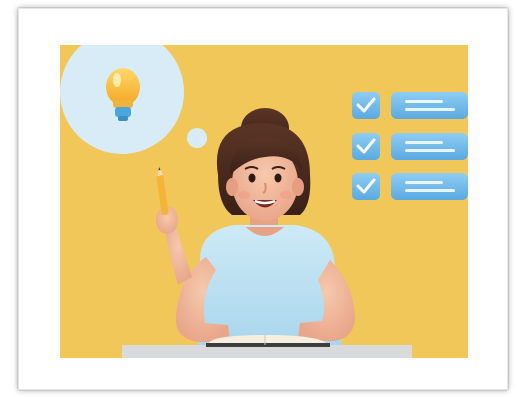  I want to click on eye-right, so click(278, 178).